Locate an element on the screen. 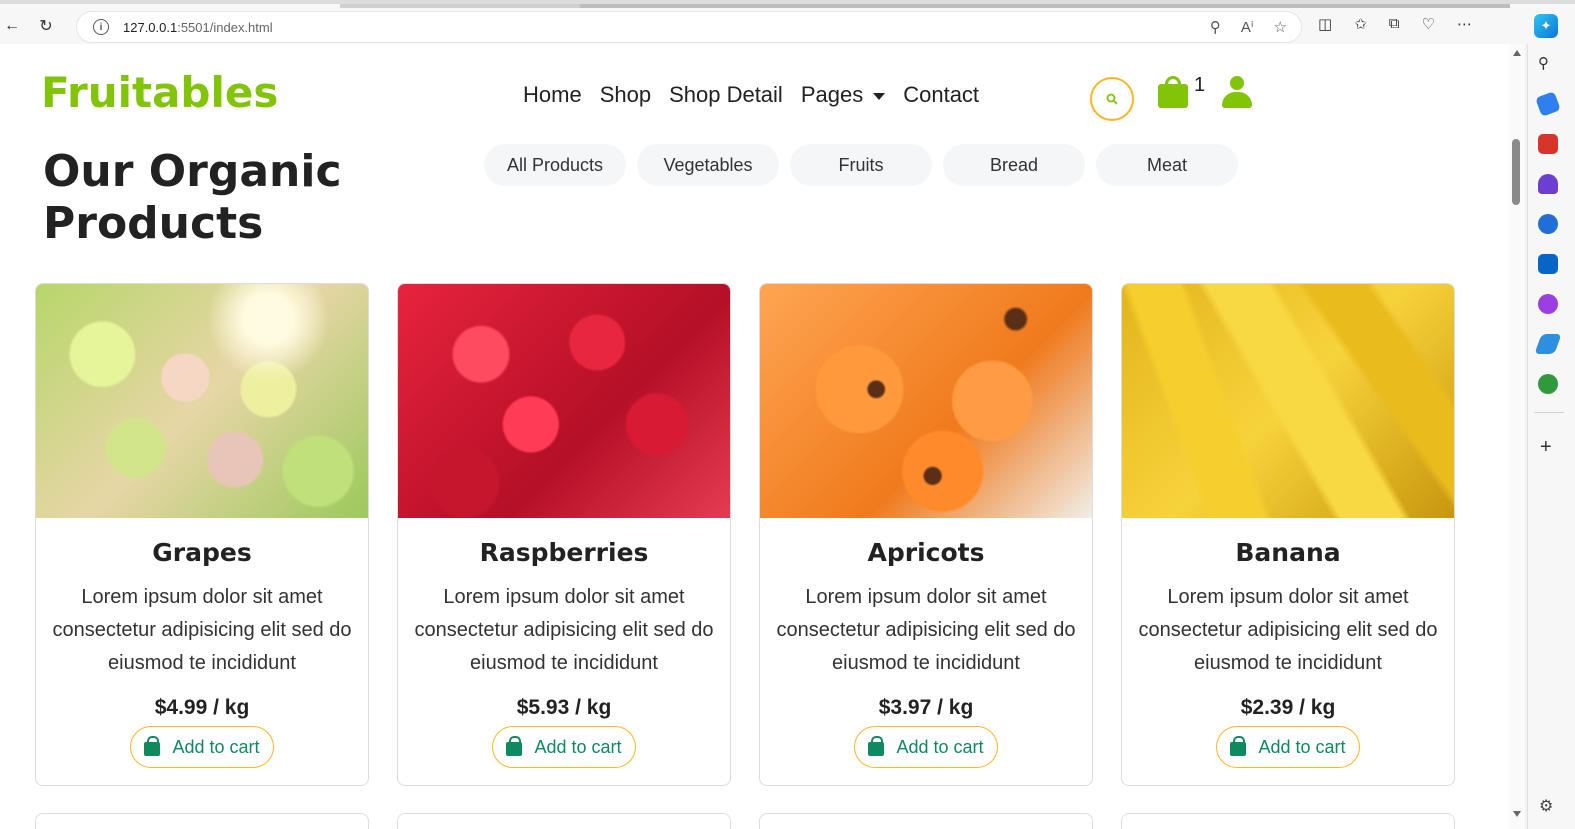  cart-icon is located at coordinates (1173, 96).